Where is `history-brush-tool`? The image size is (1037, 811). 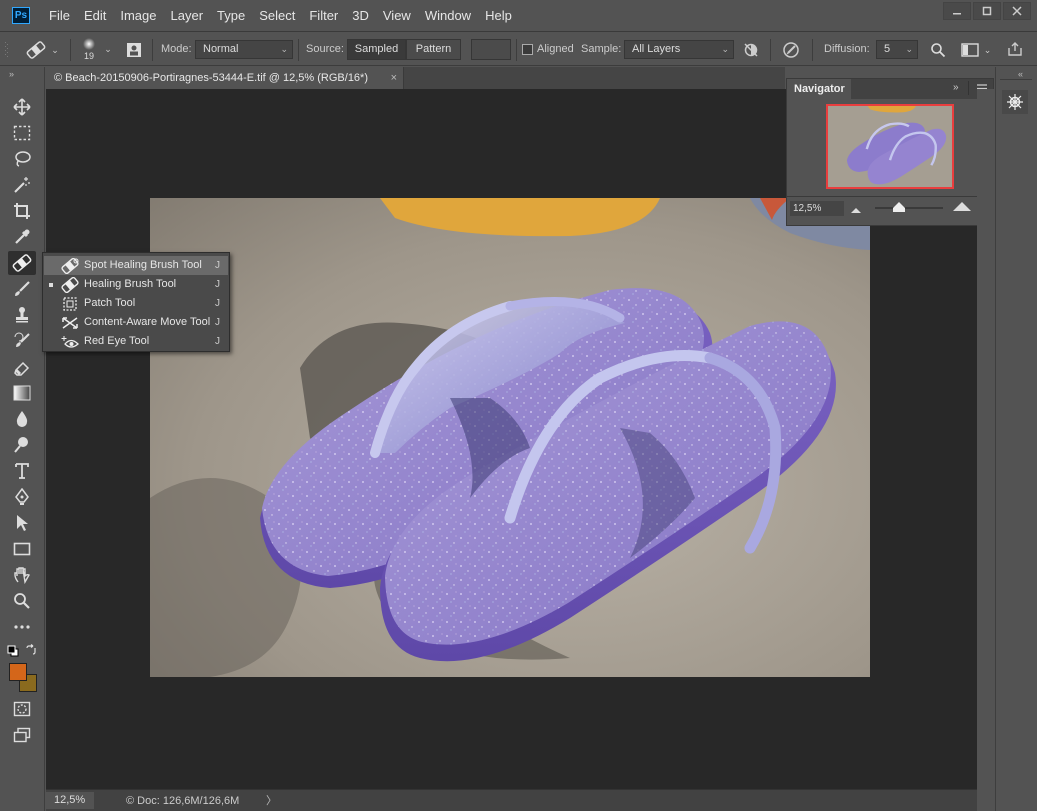
history-brush-tool is located at coordinates (22, 341).